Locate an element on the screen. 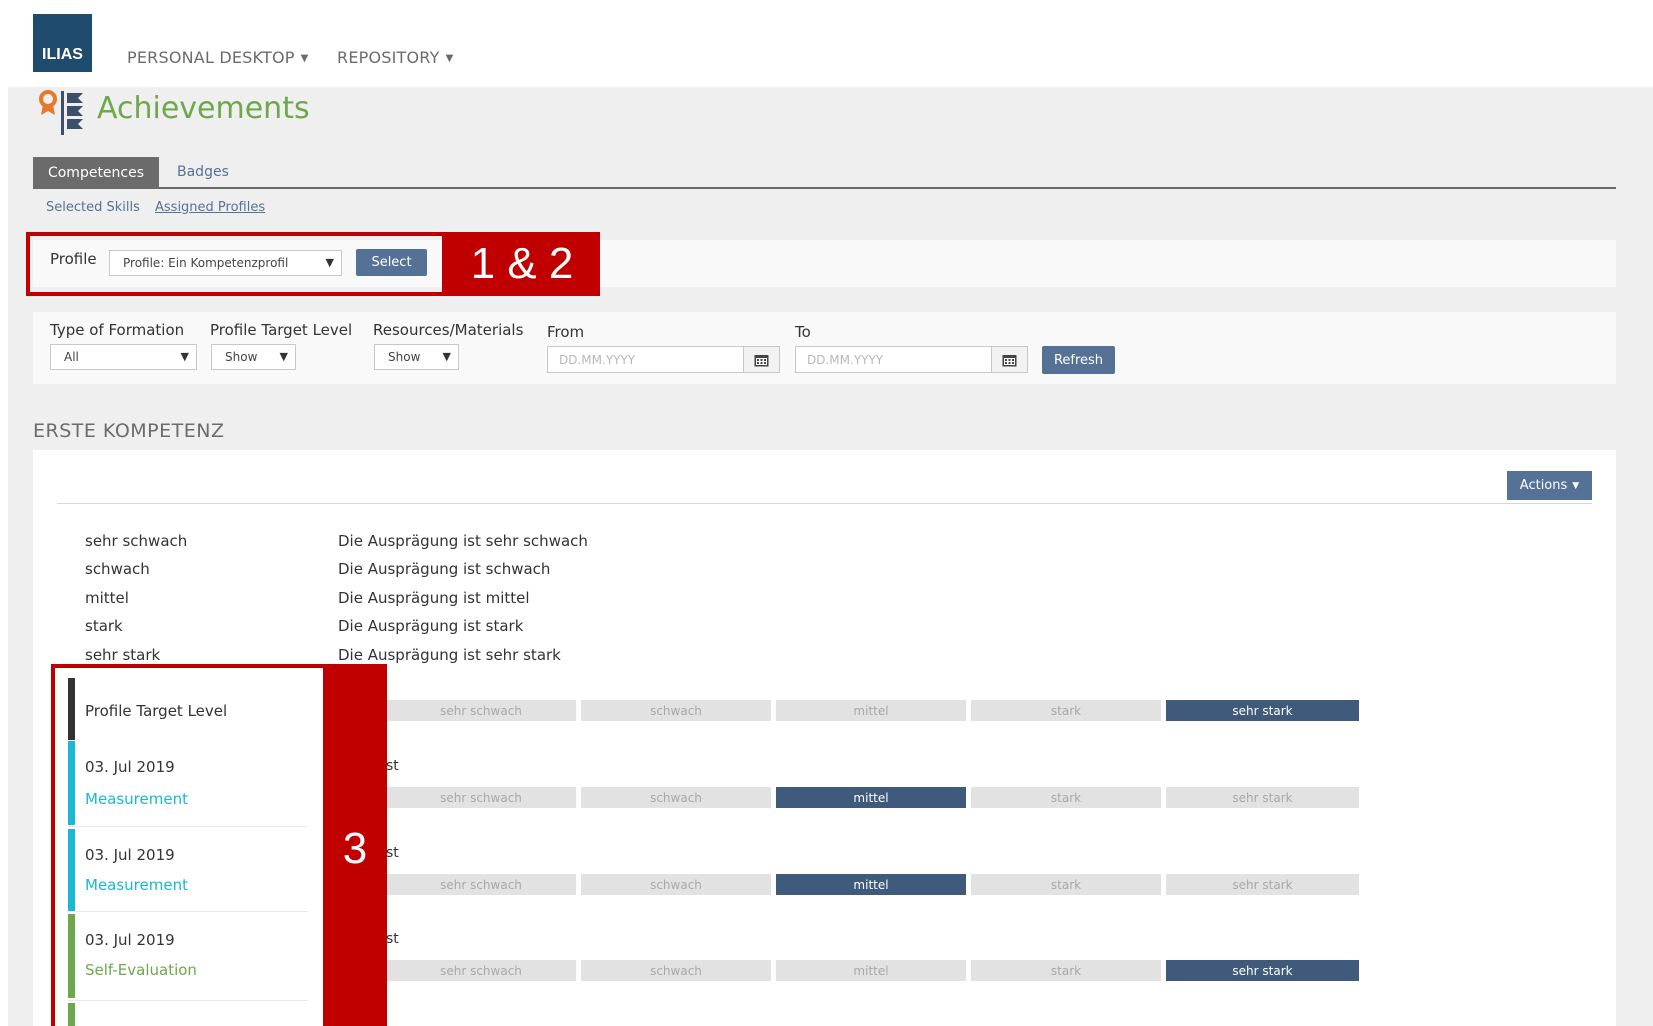 The width and height of the screenshot is (1653, 1026). achievements-icon is located at coordinates (61, 112).